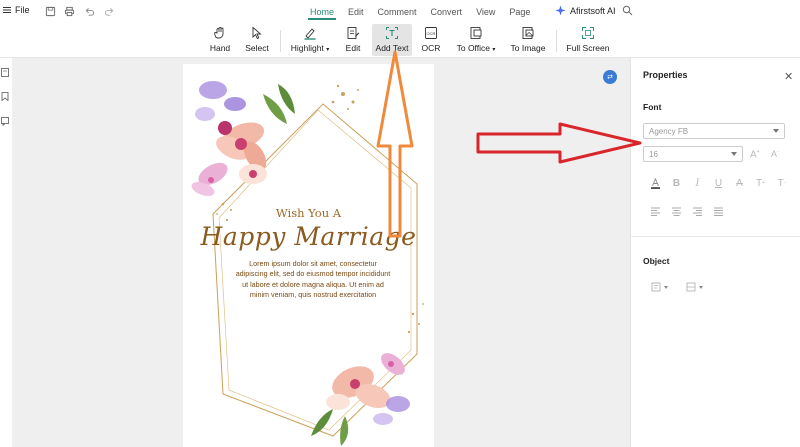 The height and width of the screenshot is (447, 800). I want to click on highlight-tool-label: Highlight ▾, so click(310, 48).